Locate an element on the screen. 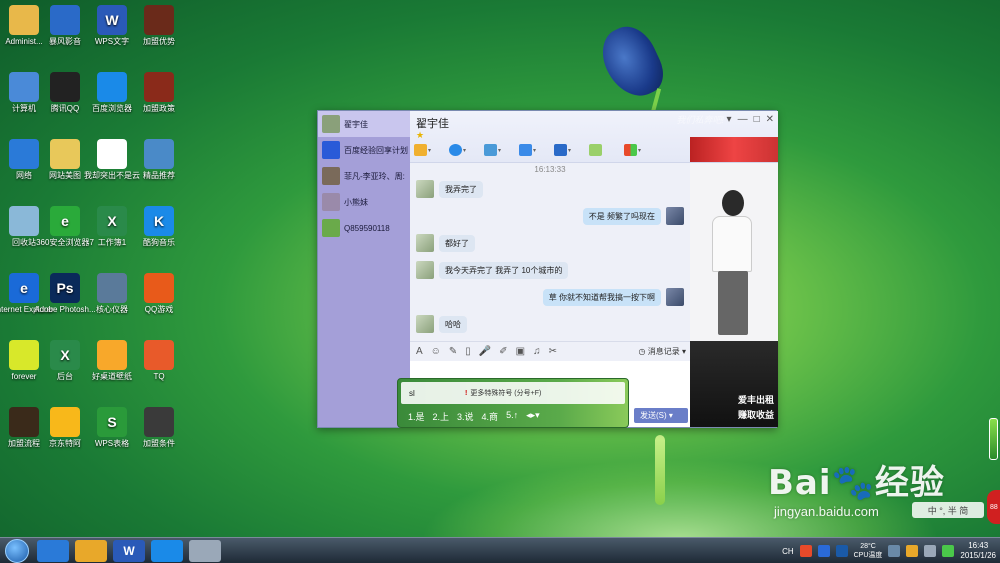 This screenshot has height=563, width=1000. qq-icon is located at coordinates (65, 87).